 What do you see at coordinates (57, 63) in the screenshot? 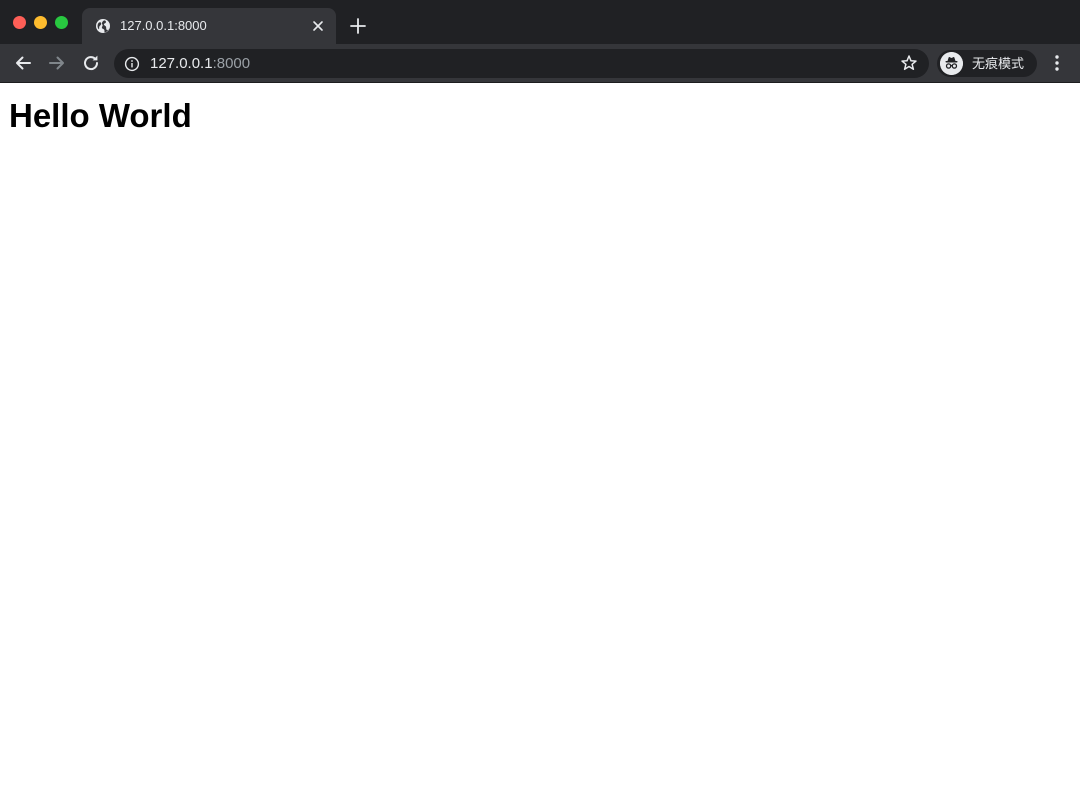
I see `arrow-right-icon` at bounding box center [57, 63].